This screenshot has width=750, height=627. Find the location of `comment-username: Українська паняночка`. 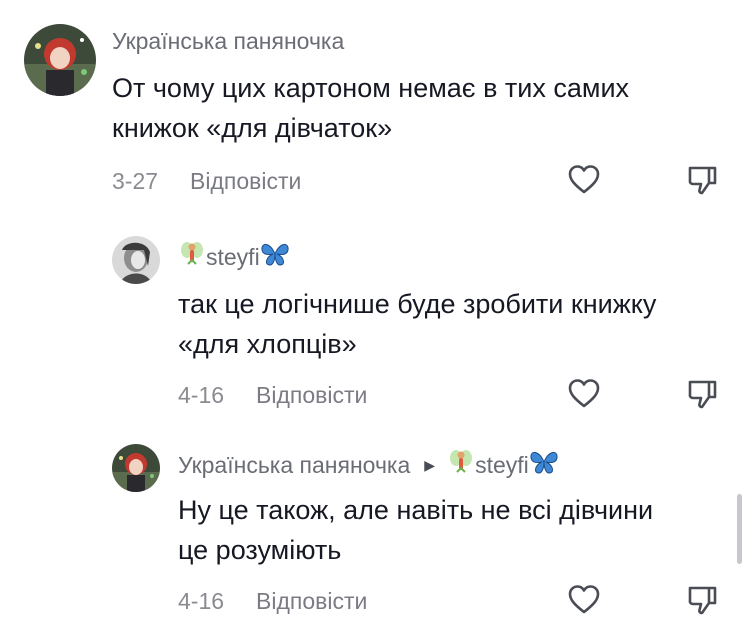

comment-username: Українська паняночка is located at coordinates (228, 41).